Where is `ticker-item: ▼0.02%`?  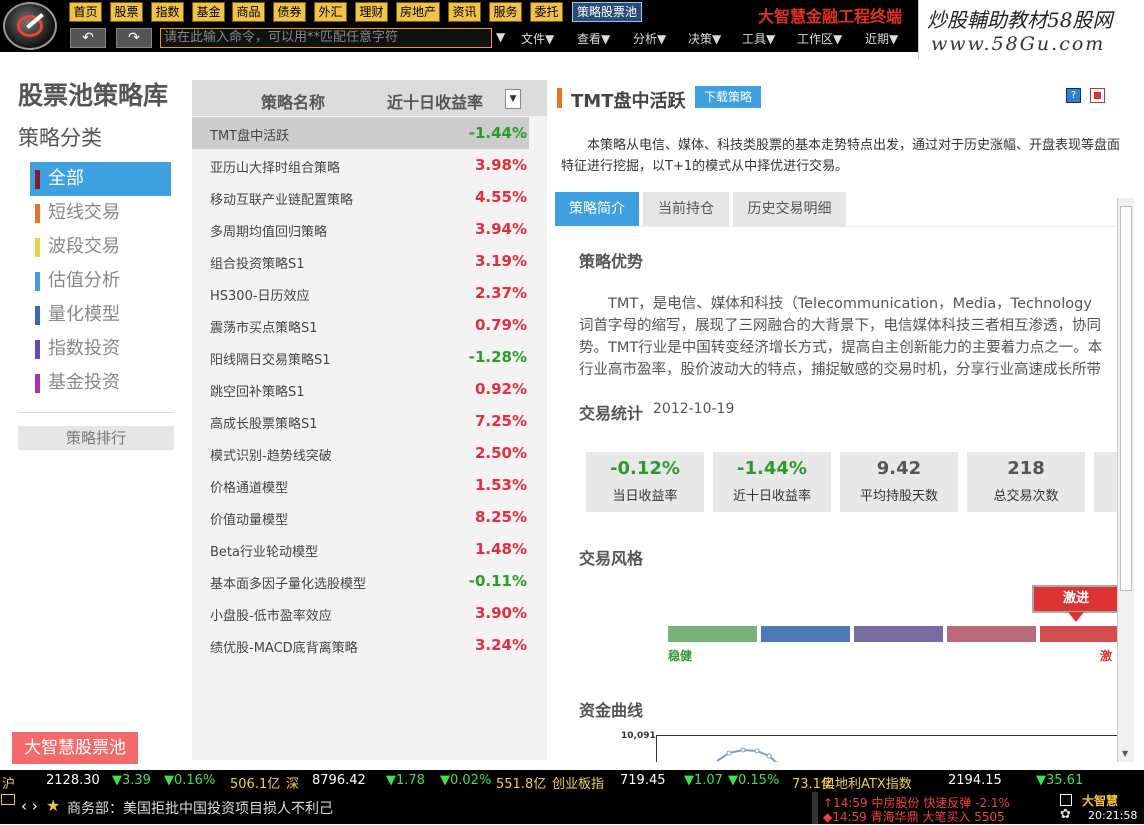 ticker-item: ▼0.02% is located at coordinates (466, 780).